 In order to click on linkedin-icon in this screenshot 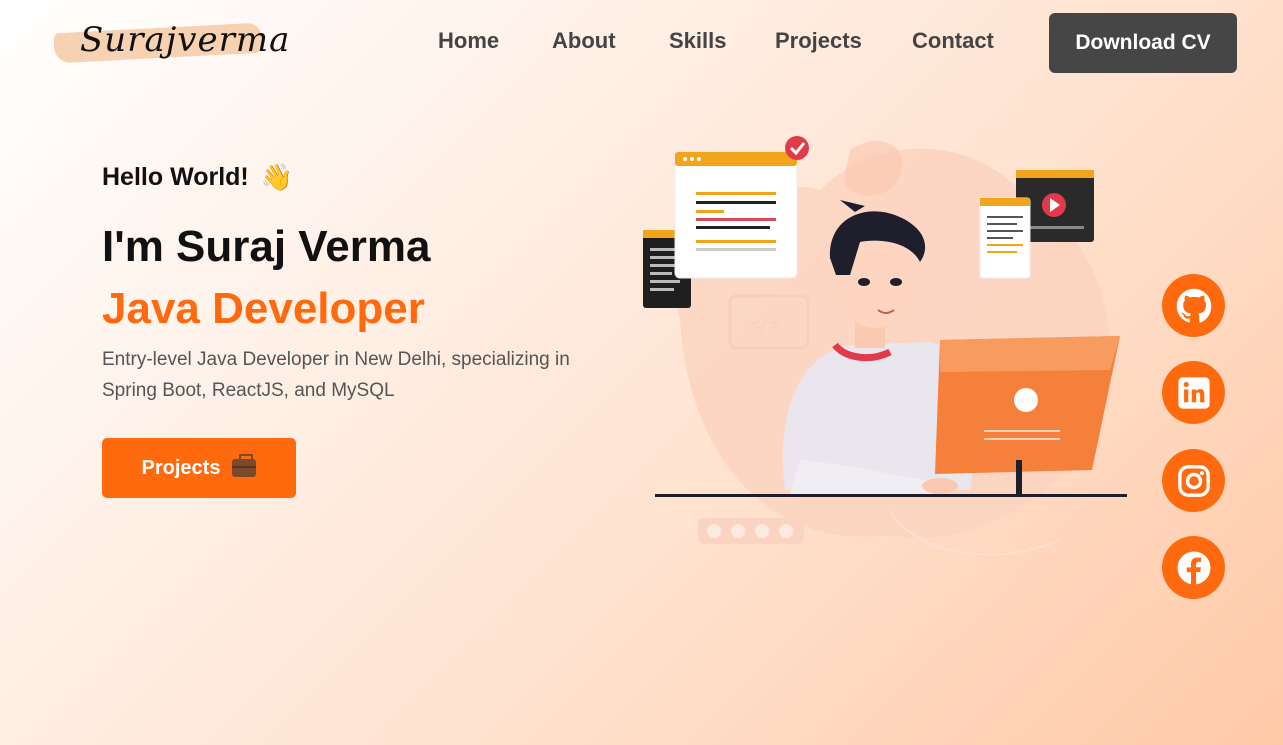, I will do `click(1193, 392)`.